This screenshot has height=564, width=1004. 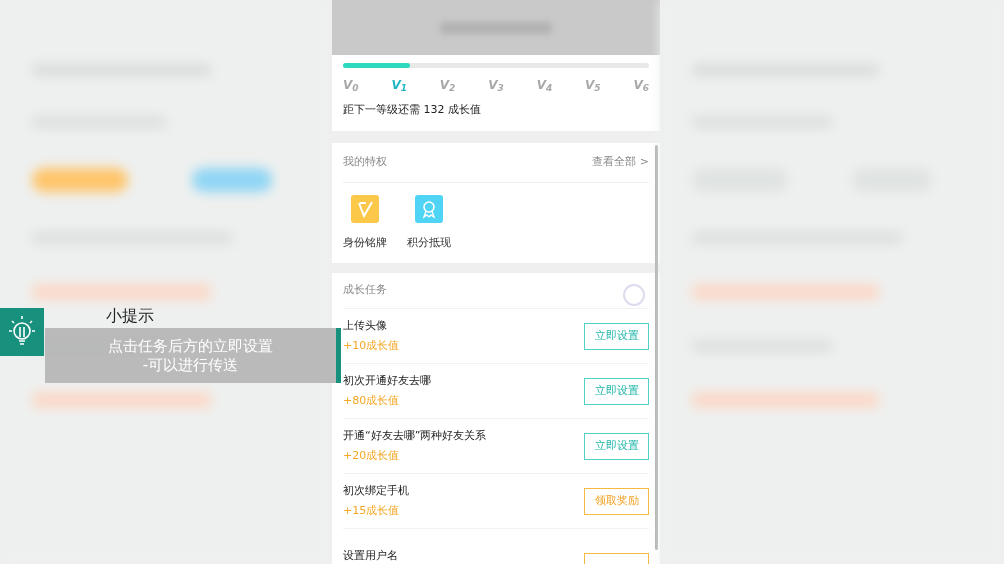 What do you see at coordinates (412, 110) in the screenshot?
I see `next-level-text: 距下一等级还需 132 成长值` at bounding box center [412, 110].